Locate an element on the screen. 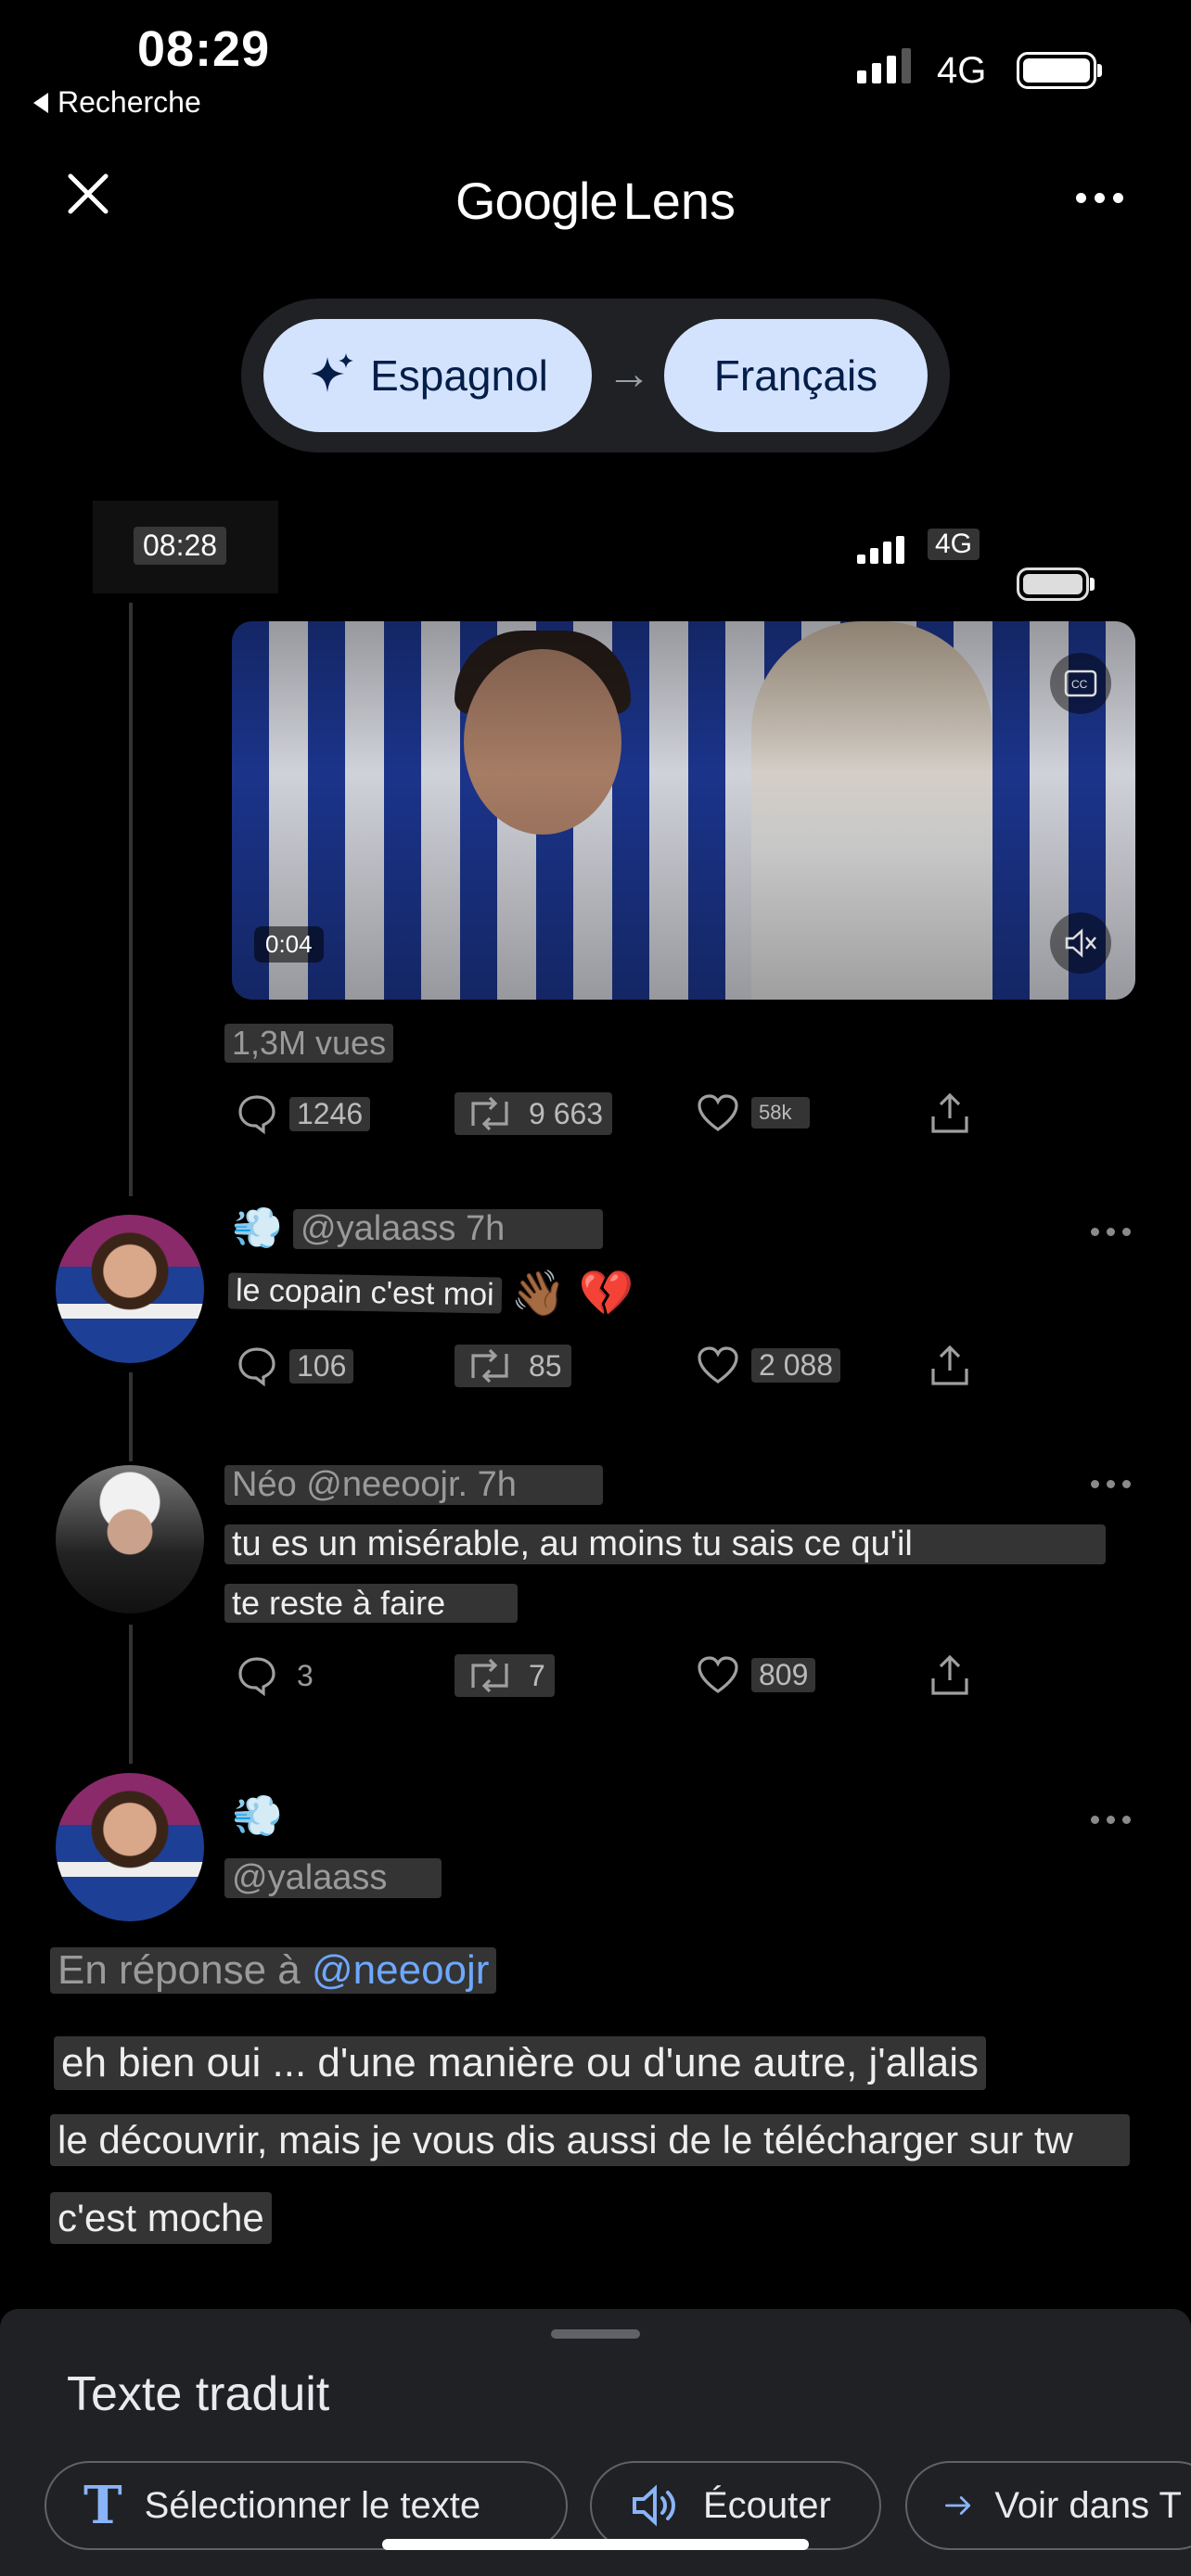 This screenshot has height=2576, width=1191. svg-text: CC is located at coordinates (1079, 685).